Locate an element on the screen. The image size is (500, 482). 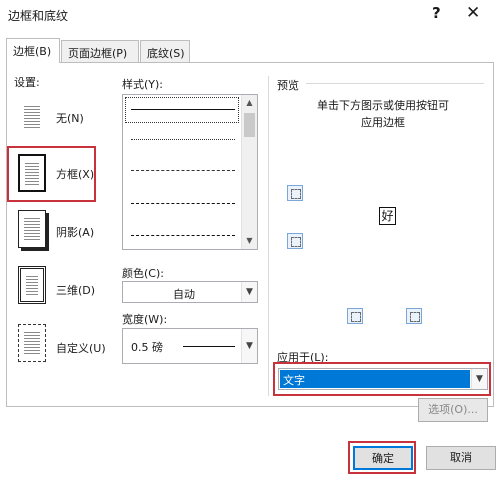
tab-page-borders: 页面边框(P) is located at coordinates (100, 51).